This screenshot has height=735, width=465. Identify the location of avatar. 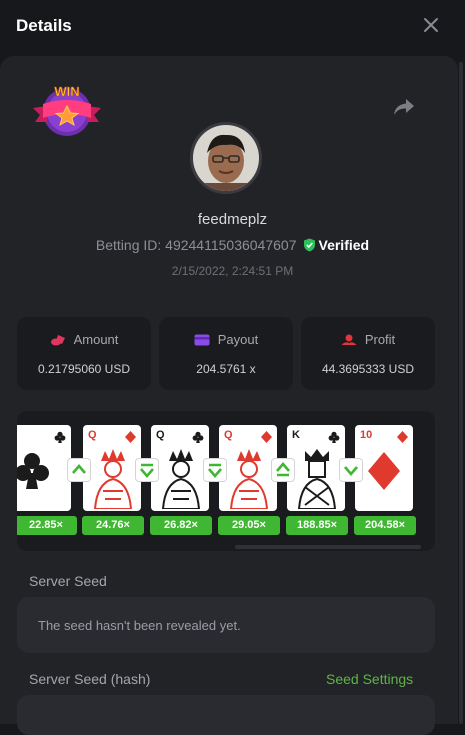
(226, 158).